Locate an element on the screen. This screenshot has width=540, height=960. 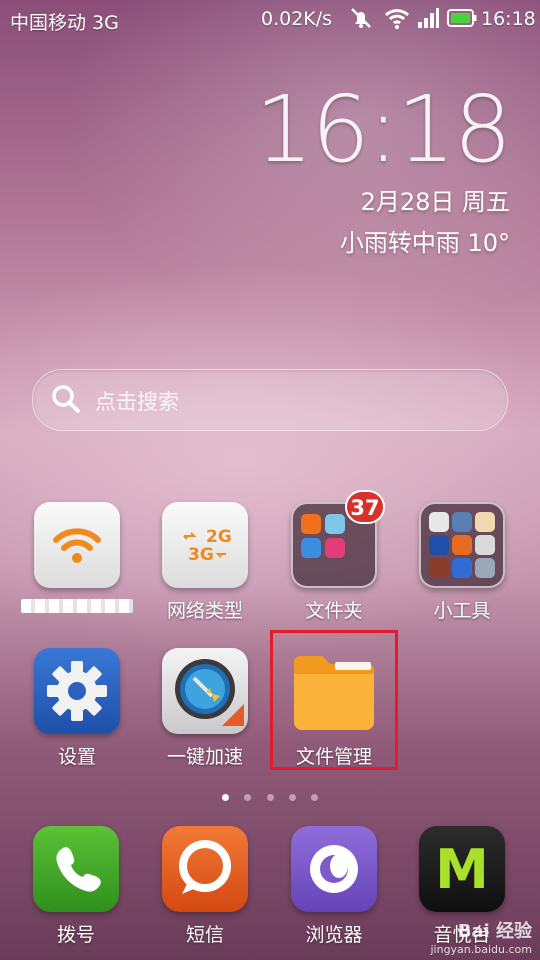
search-placeholder: 点击搜索 is located at coordinates (137, 402).